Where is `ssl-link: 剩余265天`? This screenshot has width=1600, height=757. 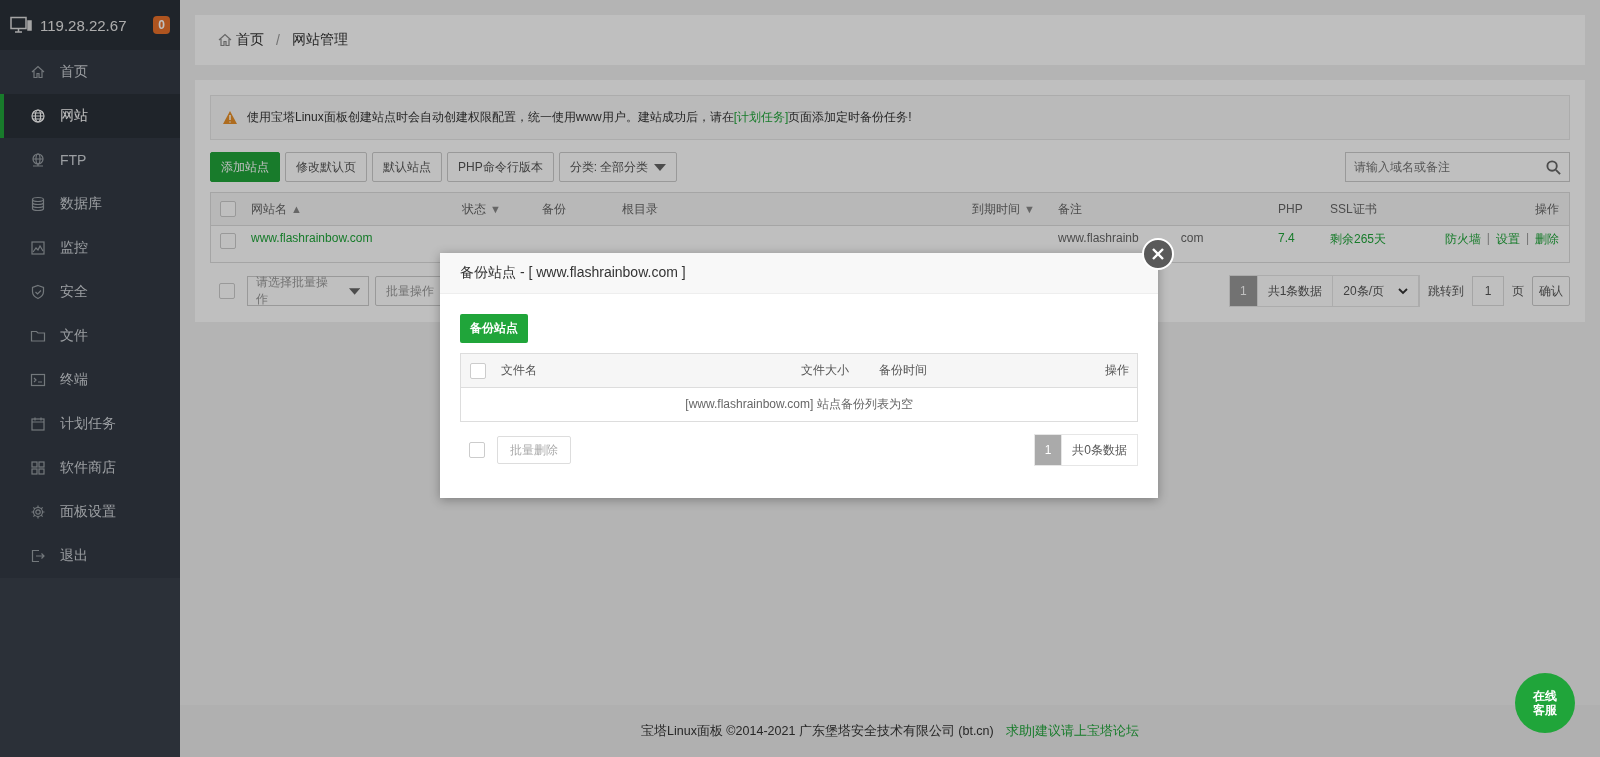
ssl-link: 剩余265天 is located at coordinates (1385, 239).